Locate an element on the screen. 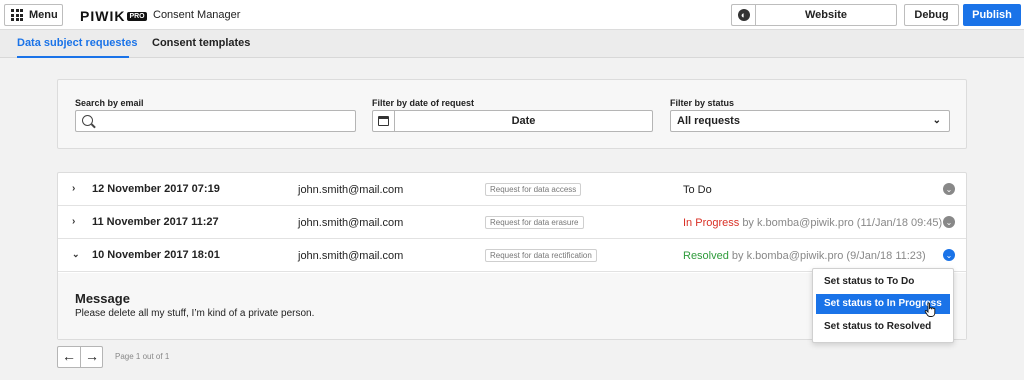  status-label: Resolved is located at coordinates (706, 256).